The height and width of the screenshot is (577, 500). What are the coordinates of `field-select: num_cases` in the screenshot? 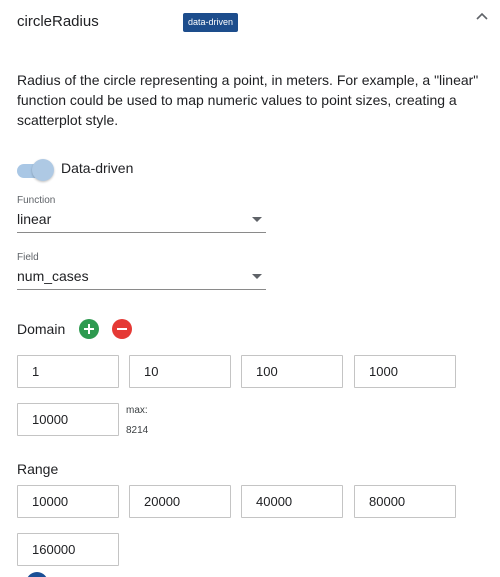 It's located at (141, 278).